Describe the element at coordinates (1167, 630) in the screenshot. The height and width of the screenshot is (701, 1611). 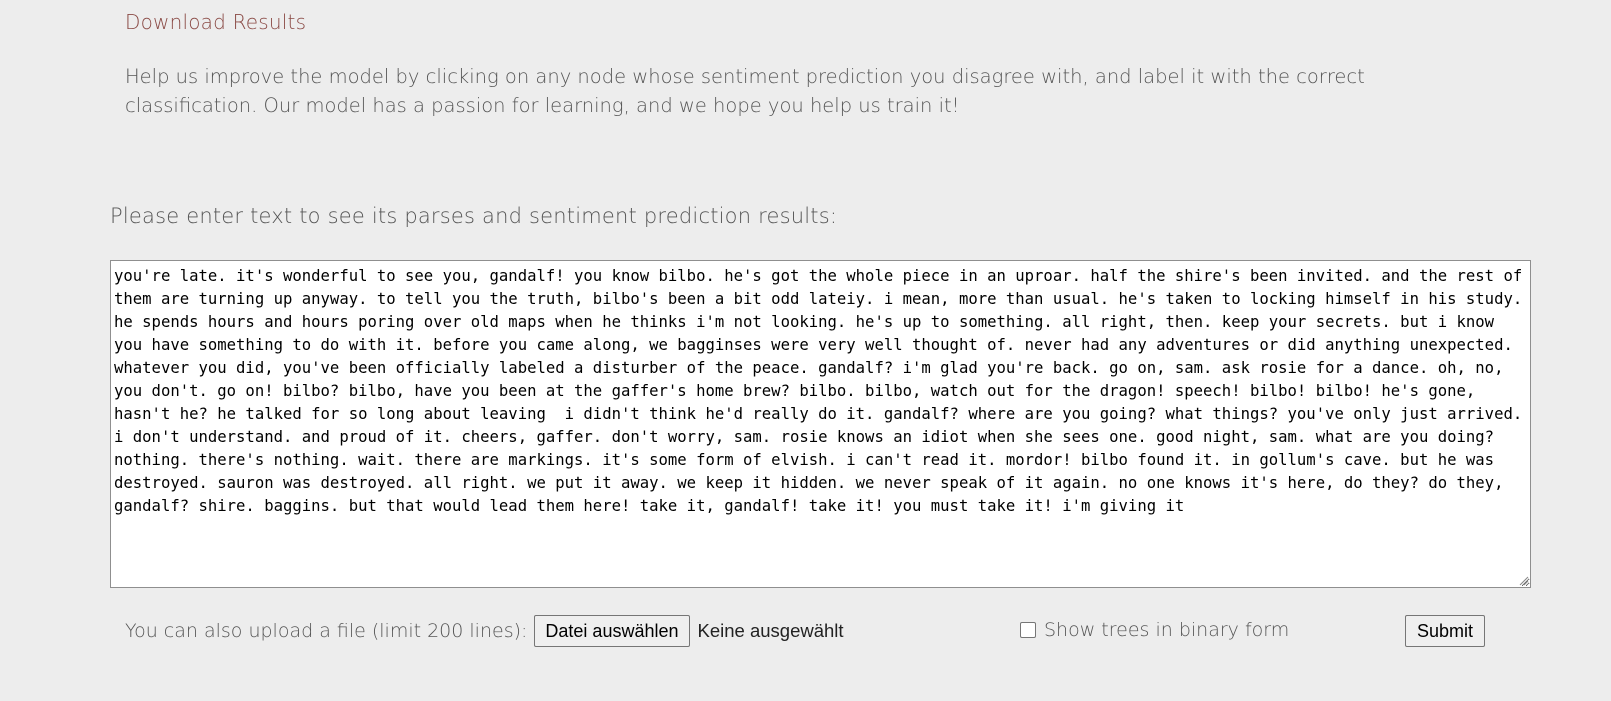
I see `binary-trees-label: Show trees in binary form` at that location.